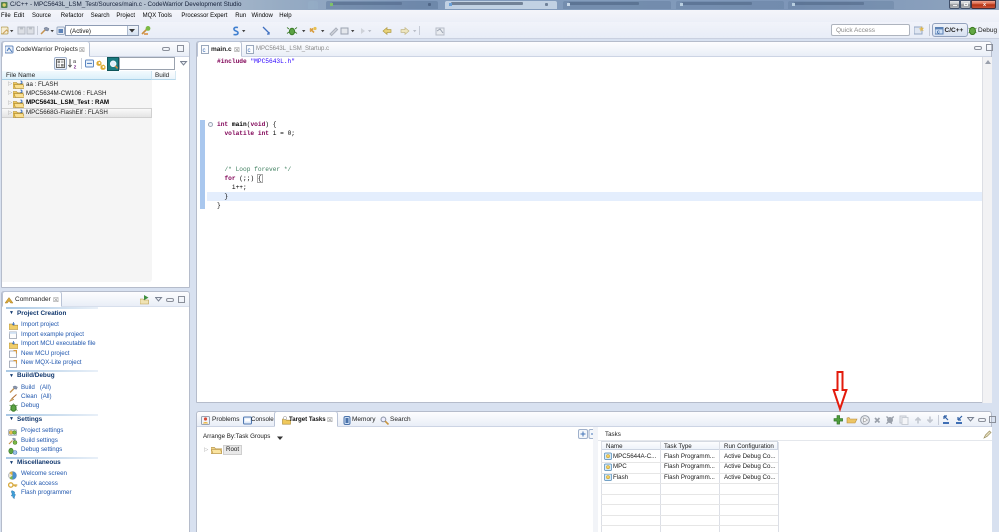 Image resolution: width=999 pixels, height=532 pixels. What do you see at coordinates (75, 68) in the screenshot?
I see `svg-text: z` at bounding box center [75, 68].